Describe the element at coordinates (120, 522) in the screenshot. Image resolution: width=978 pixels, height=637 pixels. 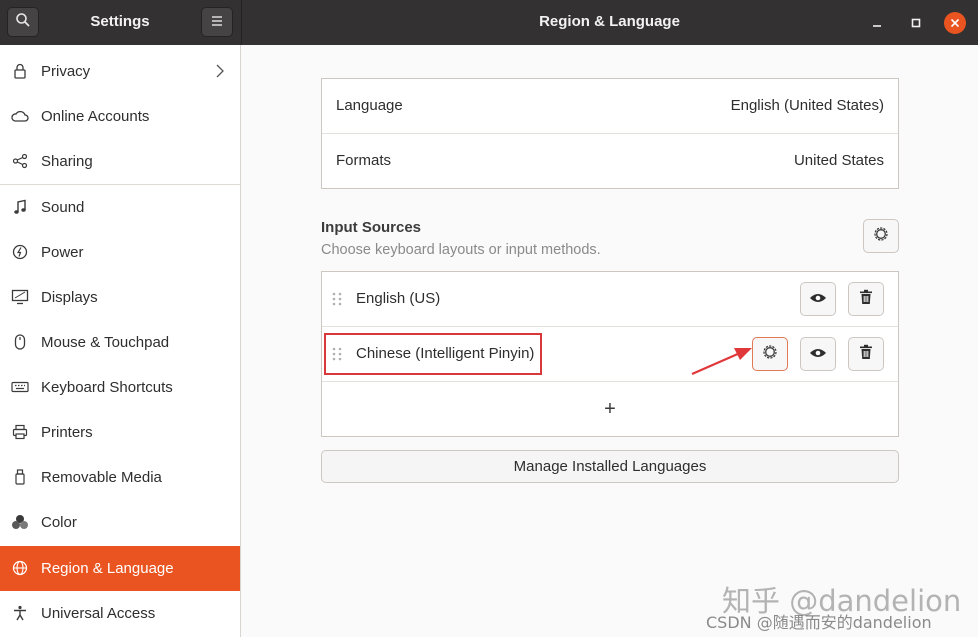
I see `sidebar-item-color: Color` at that location.